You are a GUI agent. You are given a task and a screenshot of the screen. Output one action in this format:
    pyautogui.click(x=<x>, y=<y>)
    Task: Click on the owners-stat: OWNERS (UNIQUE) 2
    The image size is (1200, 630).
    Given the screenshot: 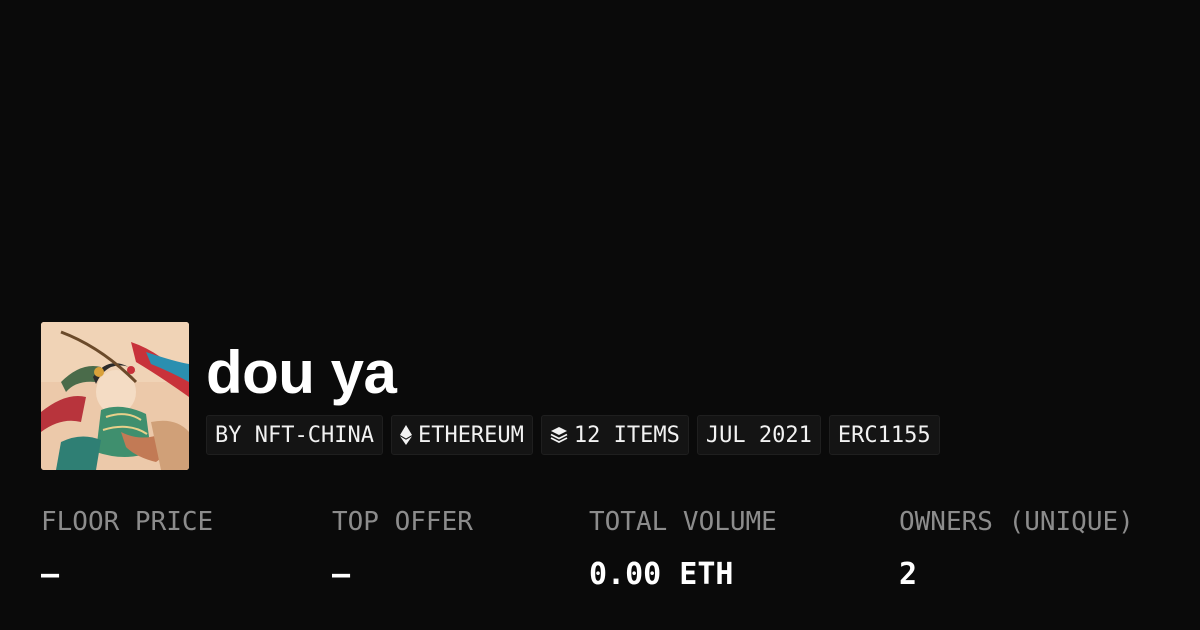 What is the action you would take?
    pyautogui.click(x=1016, y=549)
    